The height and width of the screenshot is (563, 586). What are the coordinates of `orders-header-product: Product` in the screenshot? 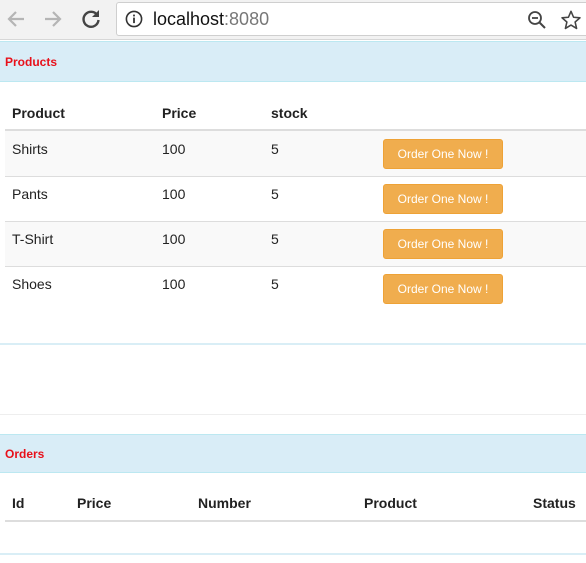 It's located at (390, 503).